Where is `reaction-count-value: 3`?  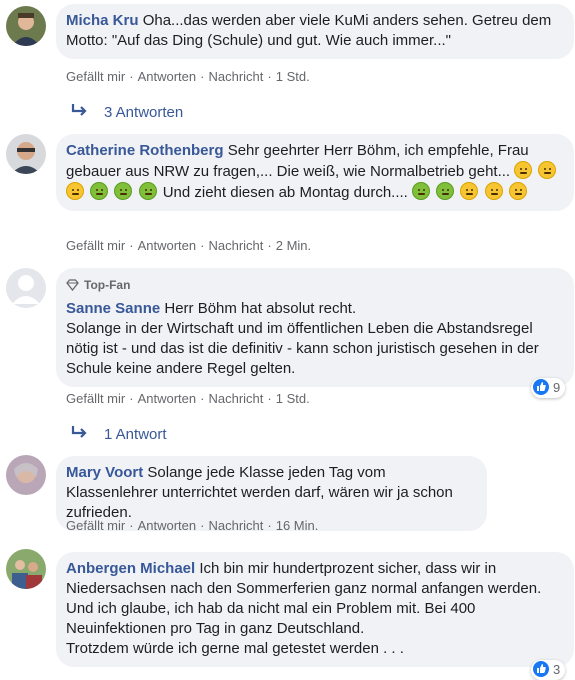
reaction-count-value: 3 is located at coordinates (557, 669).